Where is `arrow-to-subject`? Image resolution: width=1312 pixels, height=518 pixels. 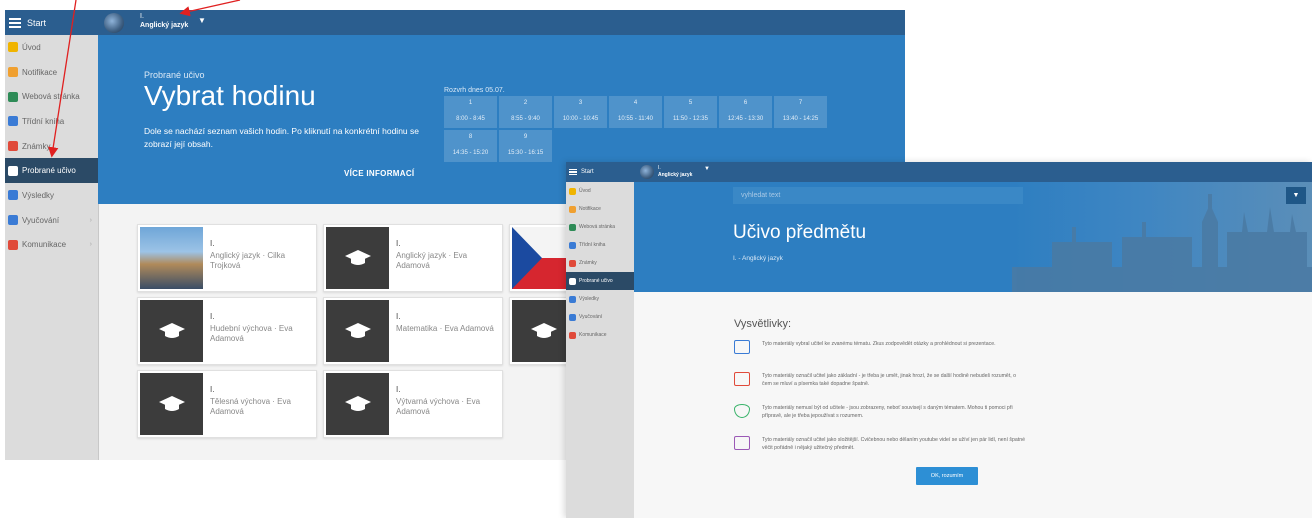
arrow-to-subject is located at coordinates (210, 8).